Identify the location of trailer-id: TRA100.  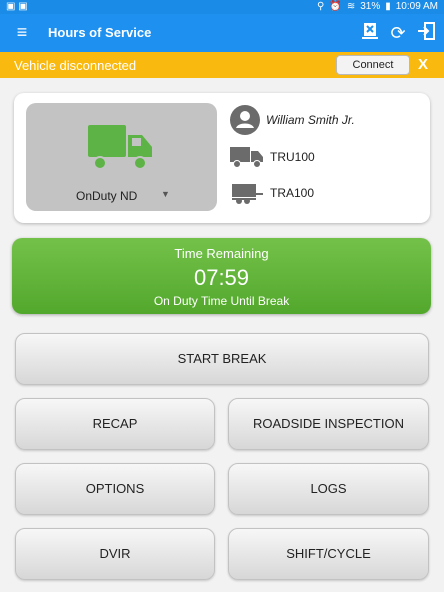
(292, 193).